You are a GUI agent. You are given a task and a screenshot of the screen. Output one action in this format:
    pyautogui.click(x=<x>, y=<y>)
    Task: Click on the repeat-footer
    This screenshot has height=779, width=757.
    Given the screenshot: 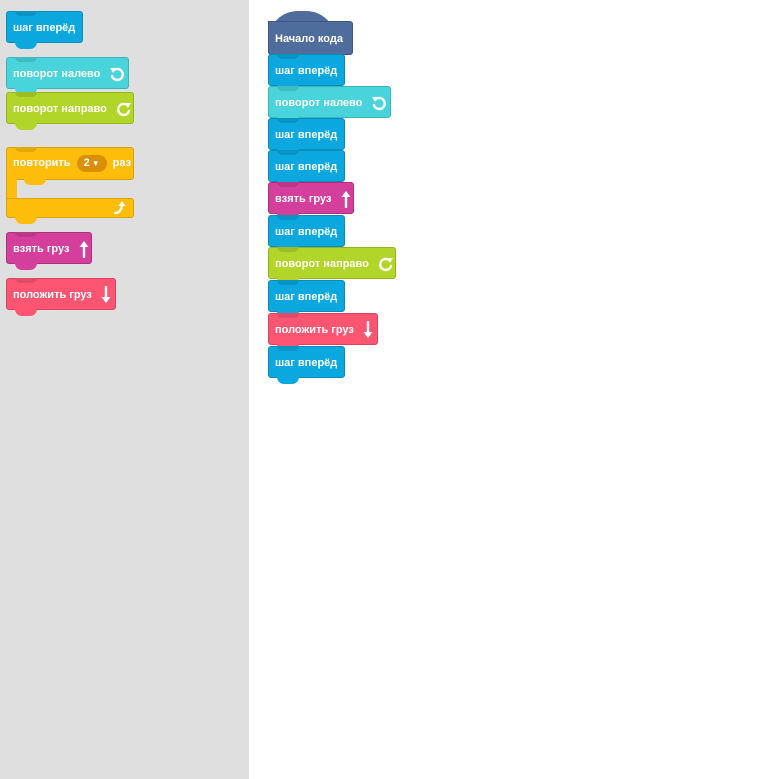 What is the action you would take?
    pyautogui.click(x=70, y=211)
    